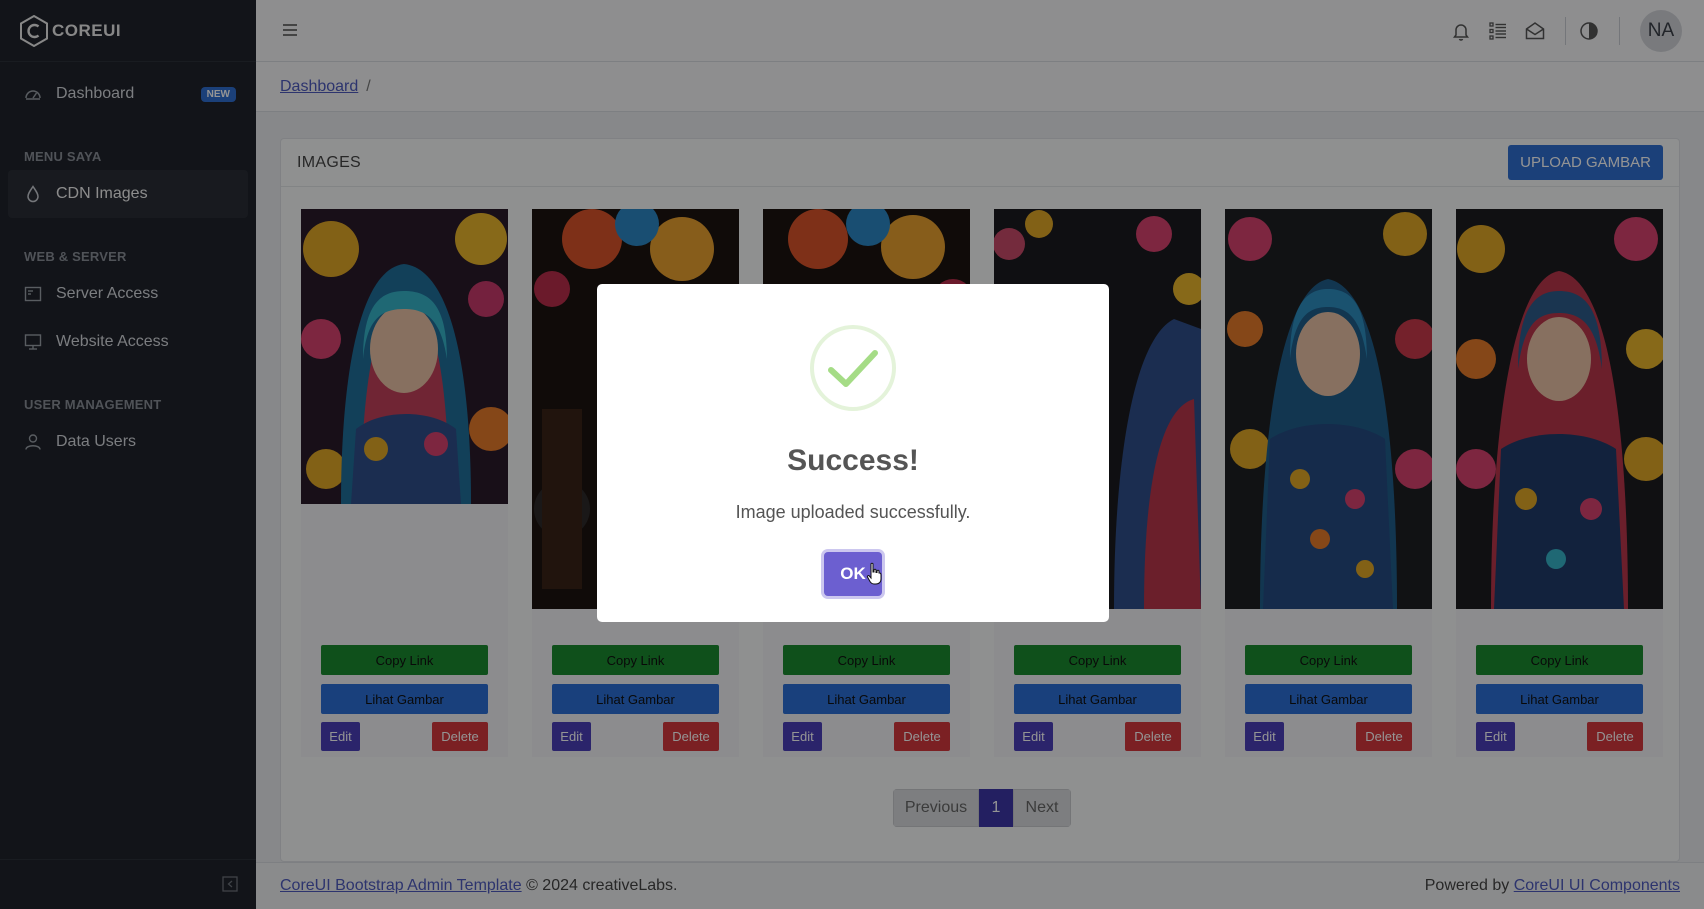  I want to click on success-dialog: Success! Image uploaded successfully. OK, so click(853, 453).